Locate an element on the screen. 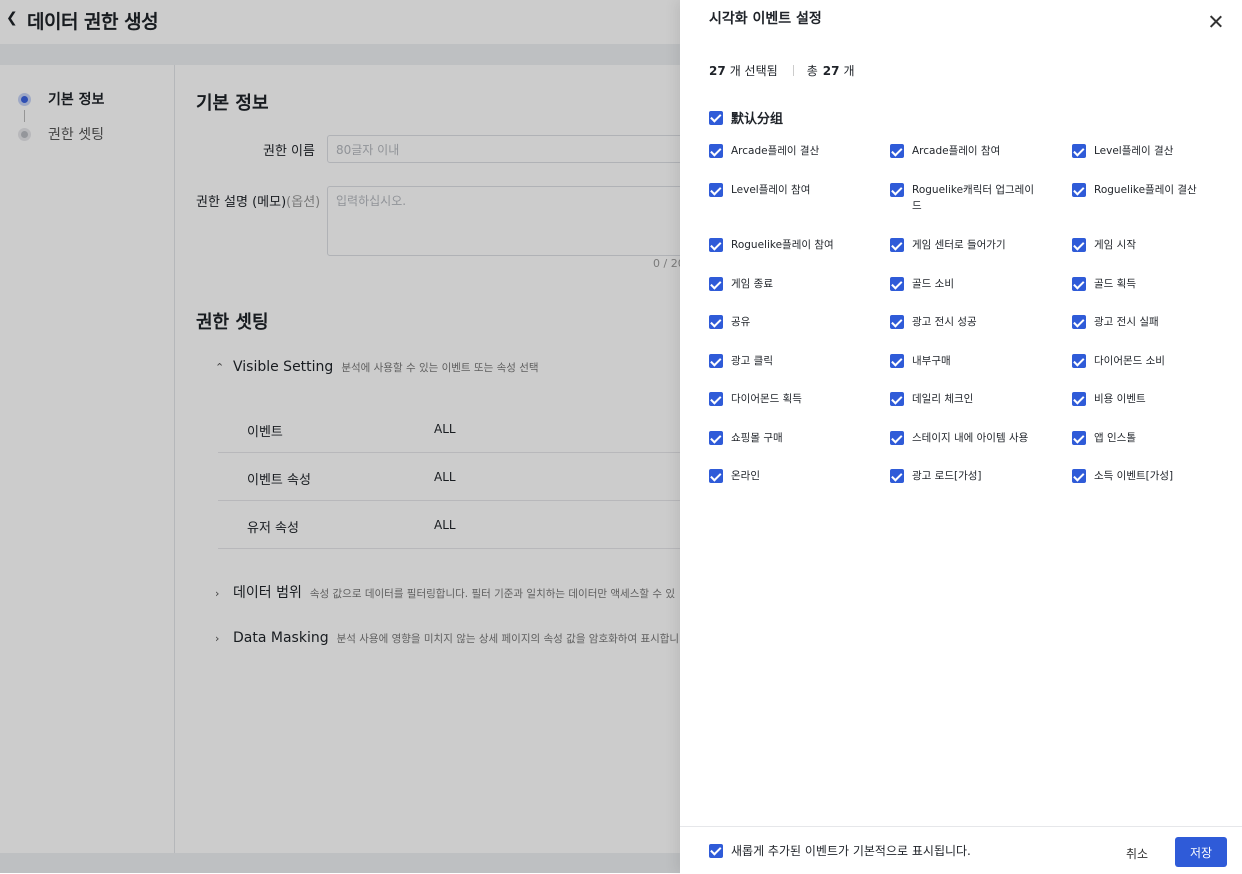  event-label: Roguelike플레이 결산 is located at coordinates (1145, 190).